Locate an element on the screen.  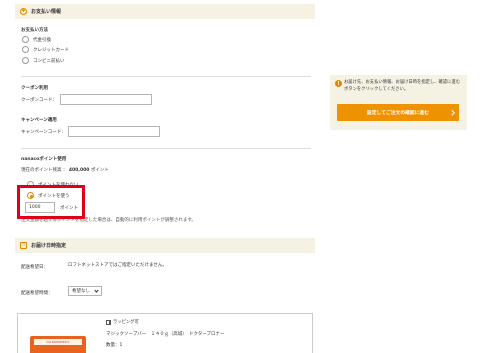
product-image: DR.BRONNER'S is located at coordinates (58, 344).